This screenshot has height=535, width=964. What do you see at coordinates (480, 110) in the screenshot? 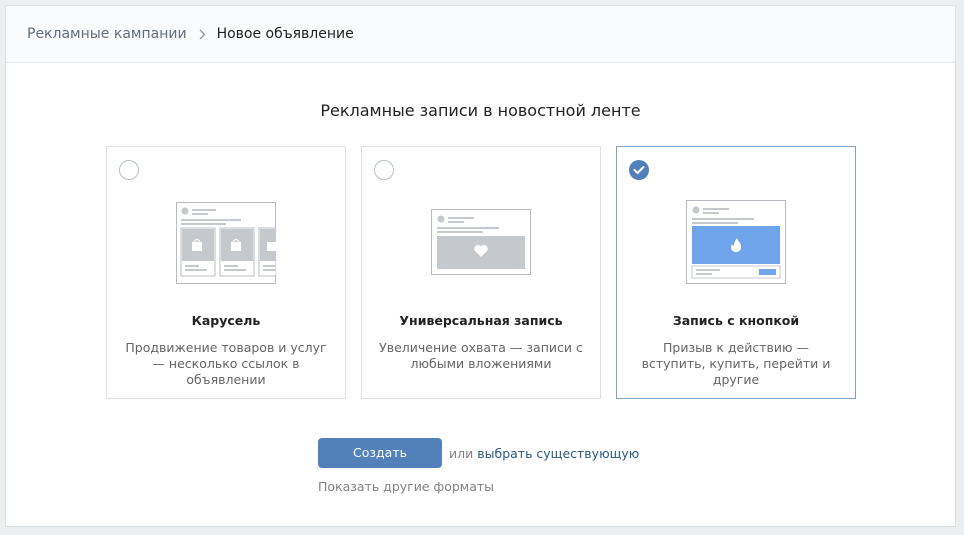
I see `section-title: Рекламные записи в новостной ленте` at bounding box center [480, 110].